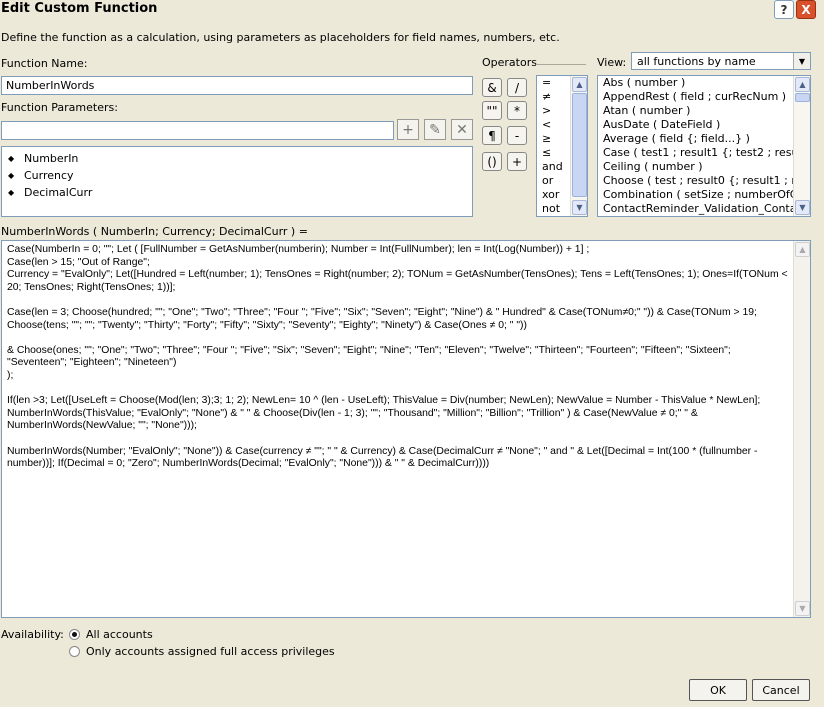  Describe the element at coordinates (237, 158) in the screenshot. I see `list-item: ◆ NumberIn` at that location.